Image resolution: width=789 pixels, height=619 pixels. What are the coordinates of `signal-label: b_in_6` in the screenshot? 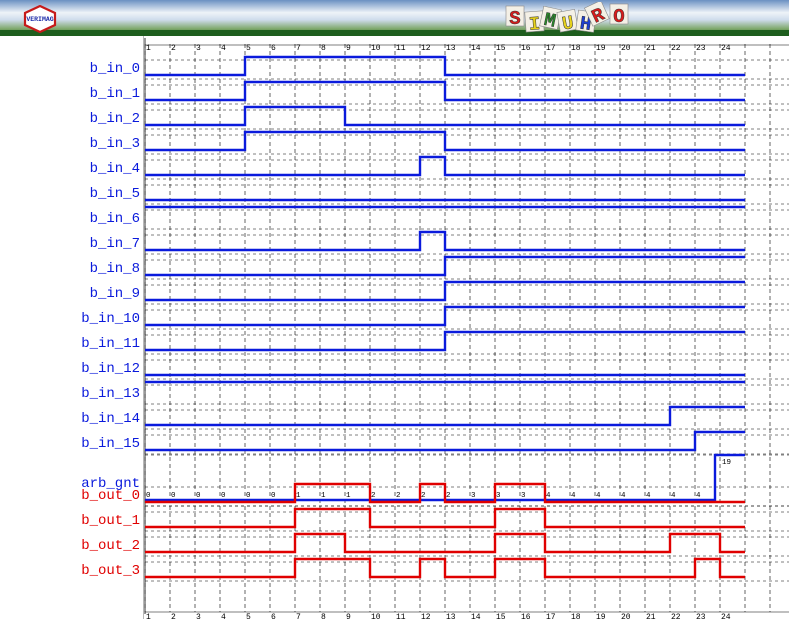 It's located at (115, 219).